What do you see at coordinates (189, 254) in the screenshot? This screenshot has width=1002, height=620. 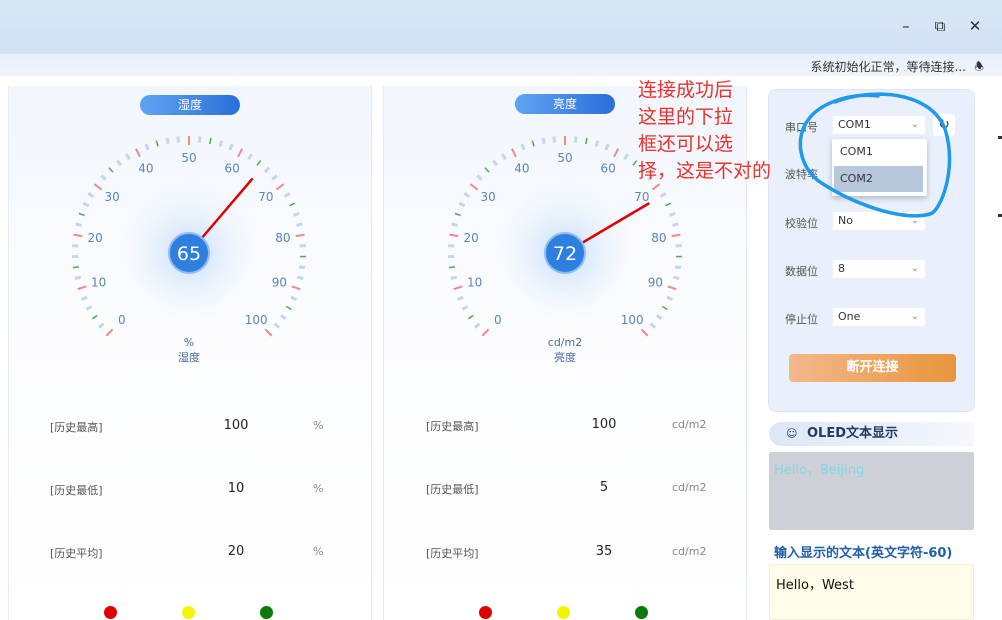 I see `humidity-gauge-value: 65` at bounding box center [189, 254].